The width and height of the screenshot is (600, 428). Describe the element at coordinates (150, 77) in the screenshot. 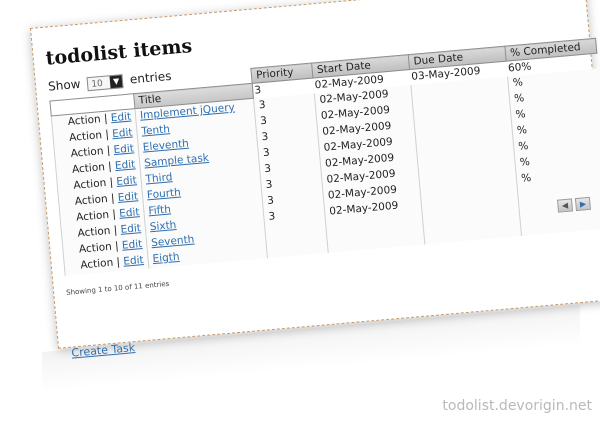

I see `entries-label: entries` at that location.